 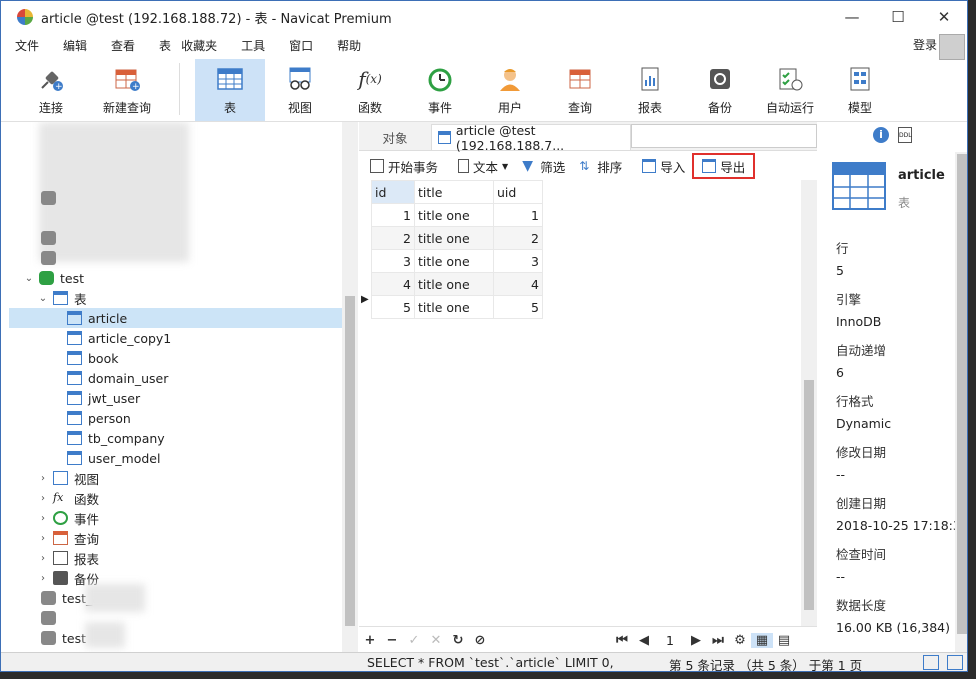 I want to click on login-link: 登录, so click(x=925, y=44).